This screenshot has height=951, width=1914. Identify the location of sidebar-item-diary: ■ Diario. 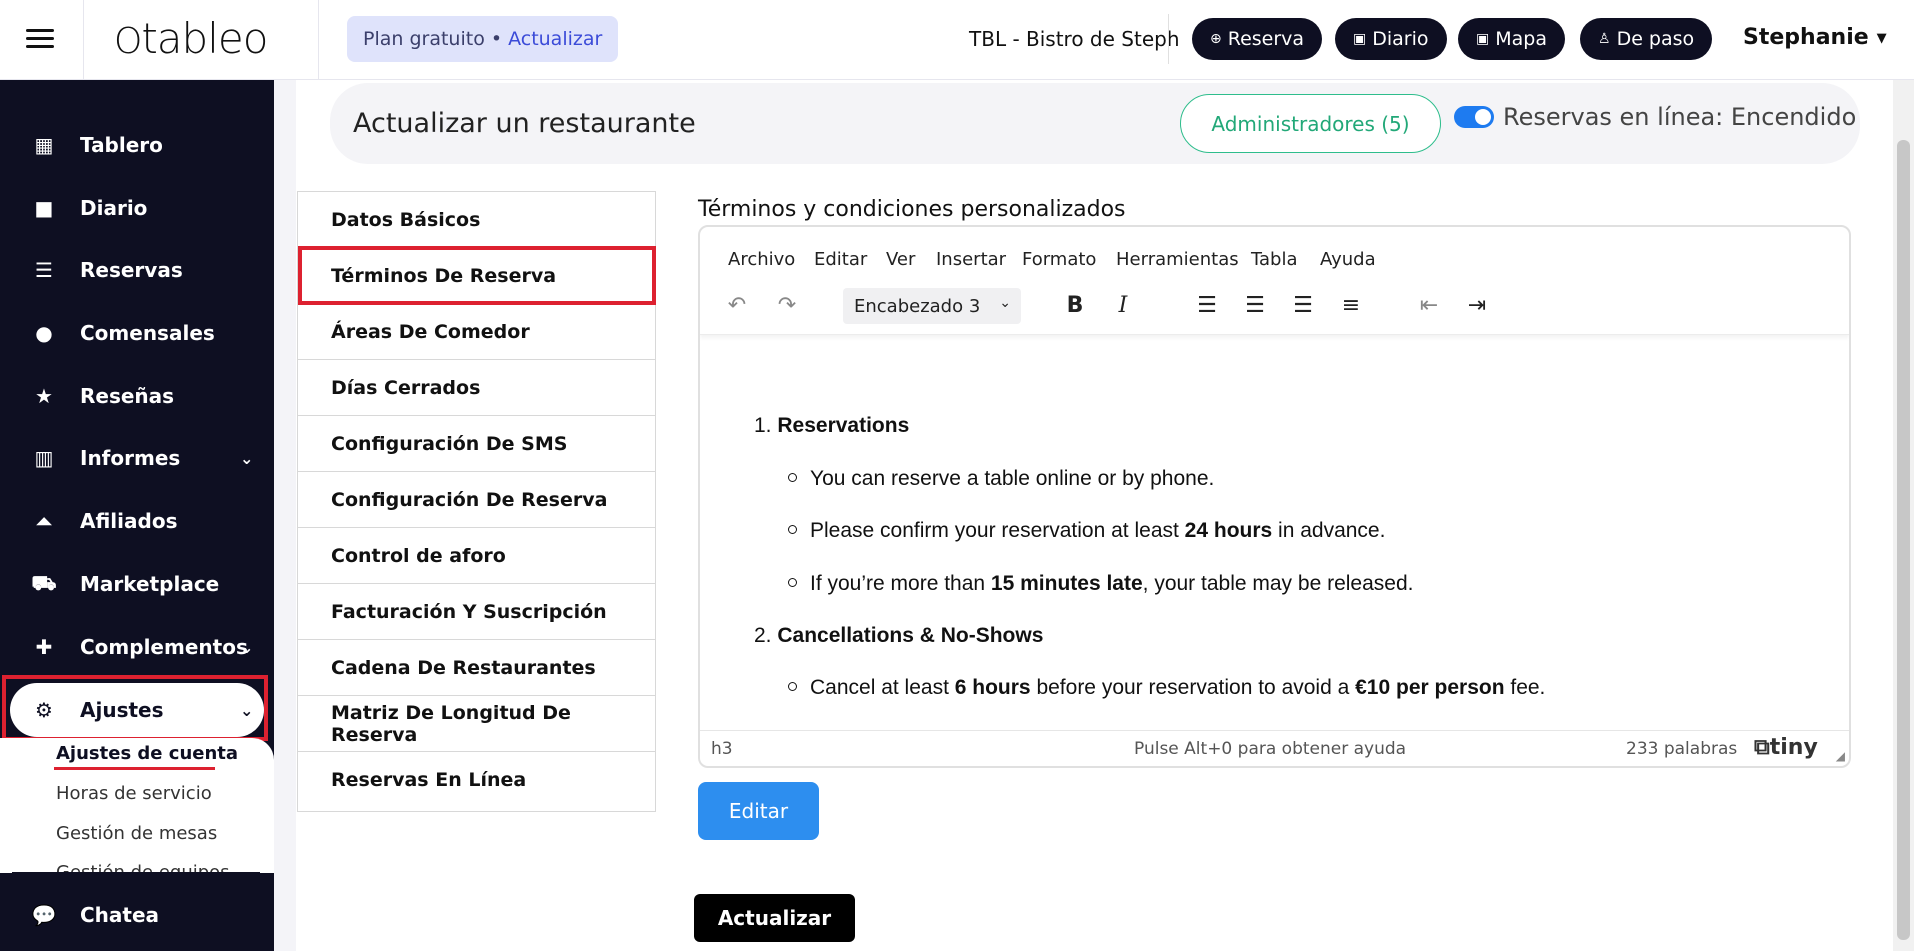
(137, 208).